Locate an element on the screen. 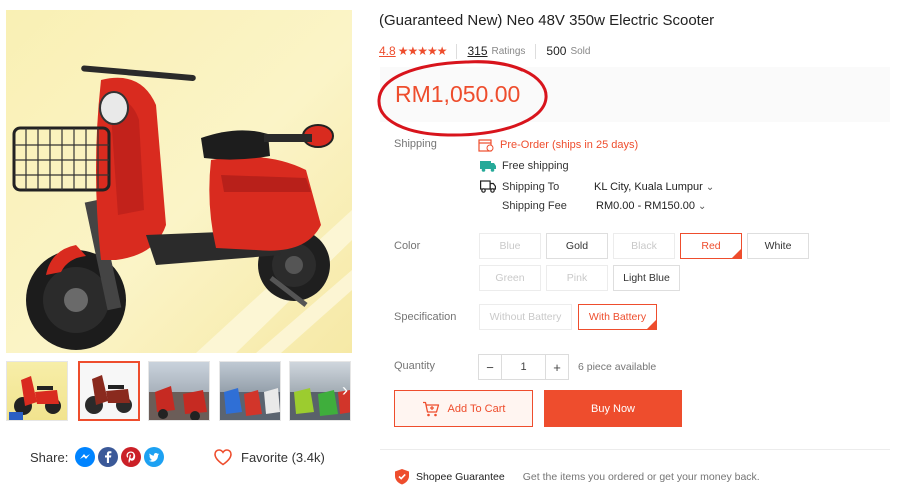  buy-now-label: Buy Now is located at coordinates (613, 408).